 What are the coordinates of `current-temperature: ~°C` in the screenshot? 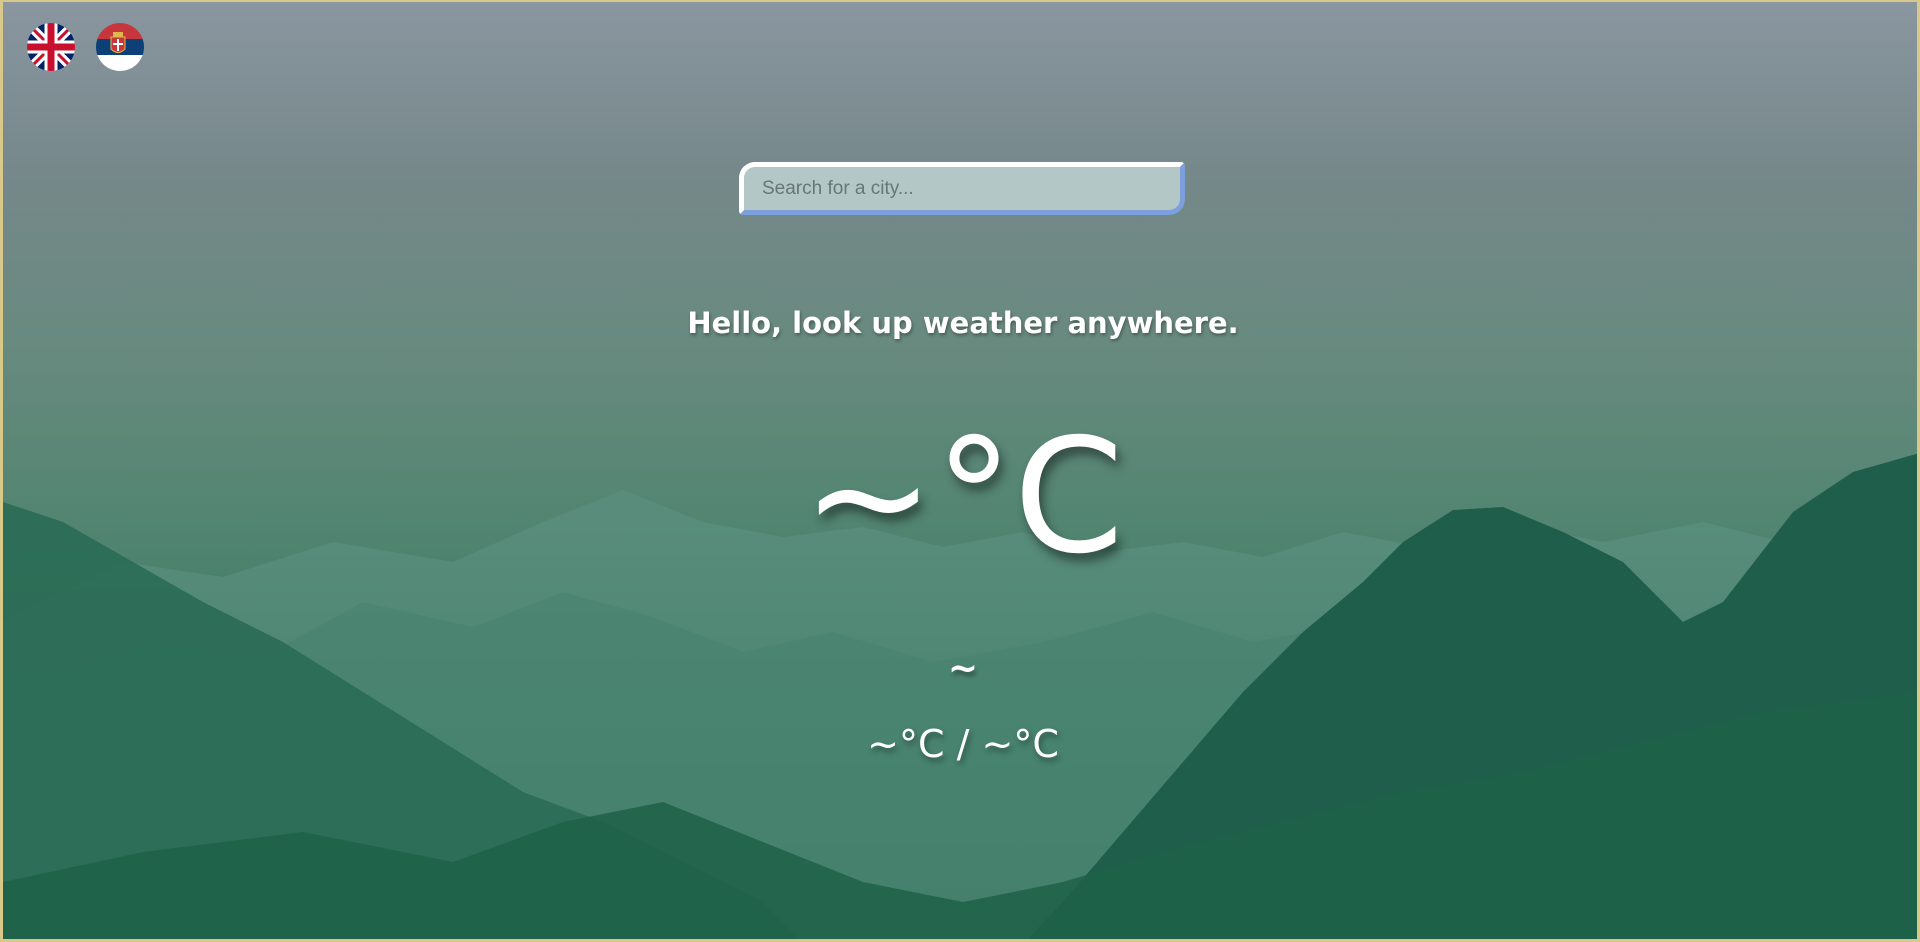 It's located at (963, 497).